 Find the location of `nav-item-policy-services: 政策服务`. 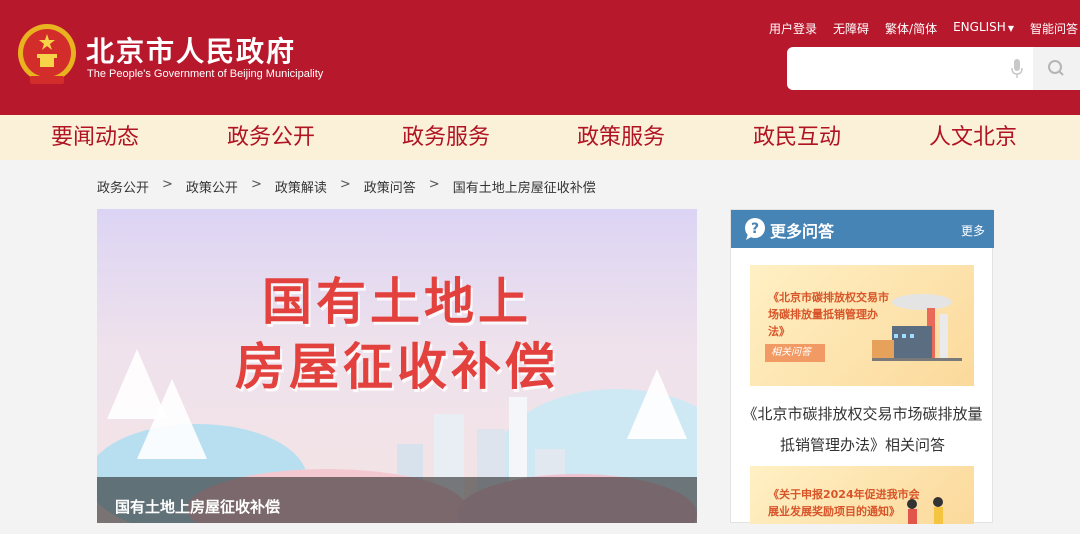

nav-item-policy-services: 政策服务 is located at coordinates (621, 137).